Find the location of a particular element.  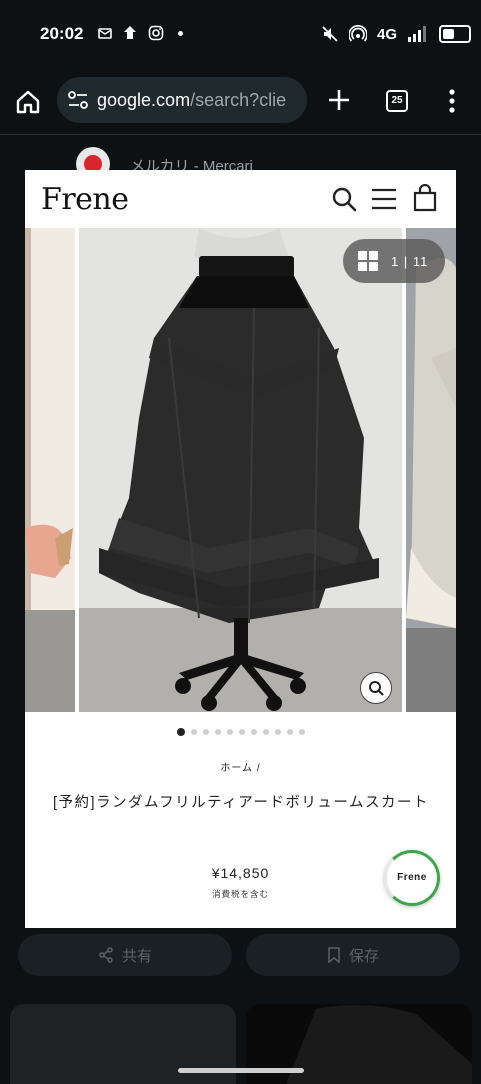

previous-product-image is located at coordinates (50, 470).